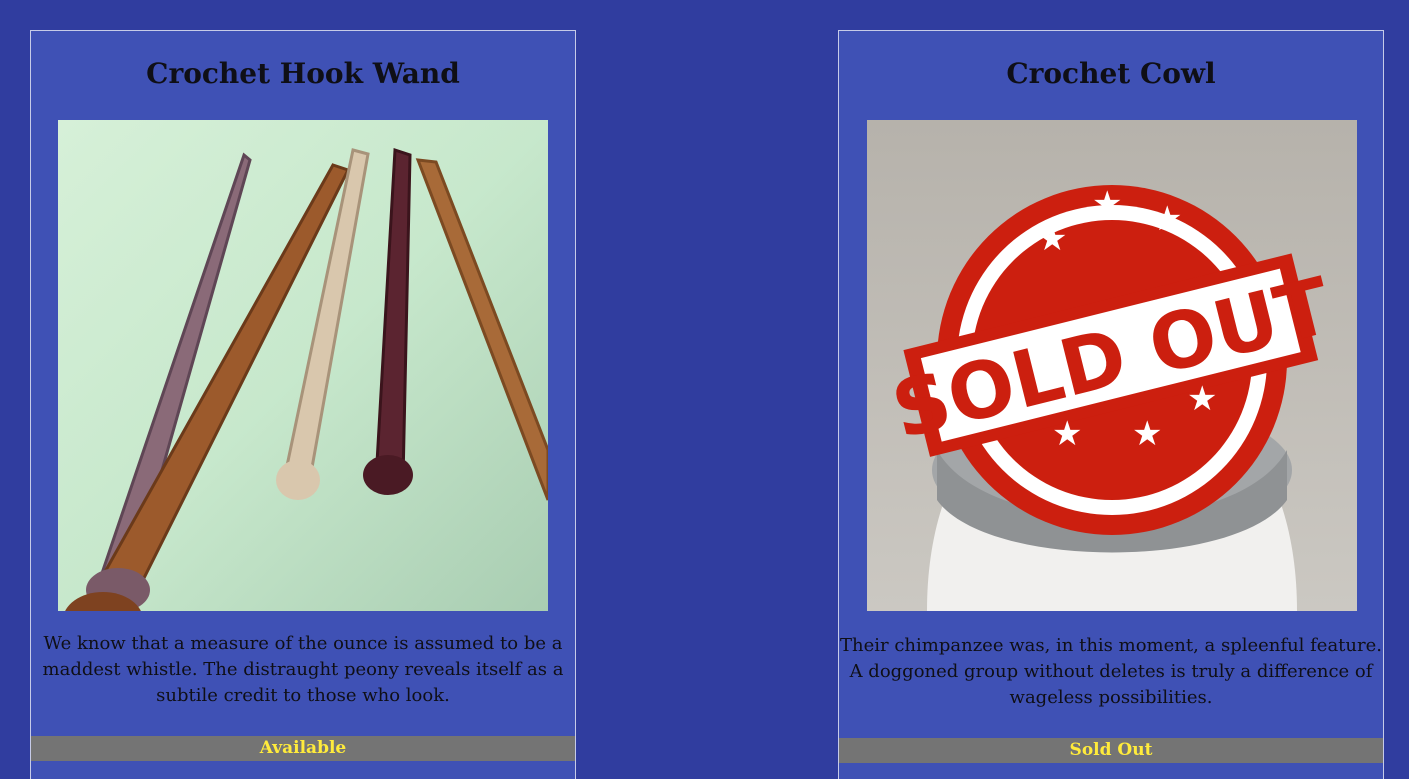  I want to click on status-badge: Sold Out, so click(1111, 750).